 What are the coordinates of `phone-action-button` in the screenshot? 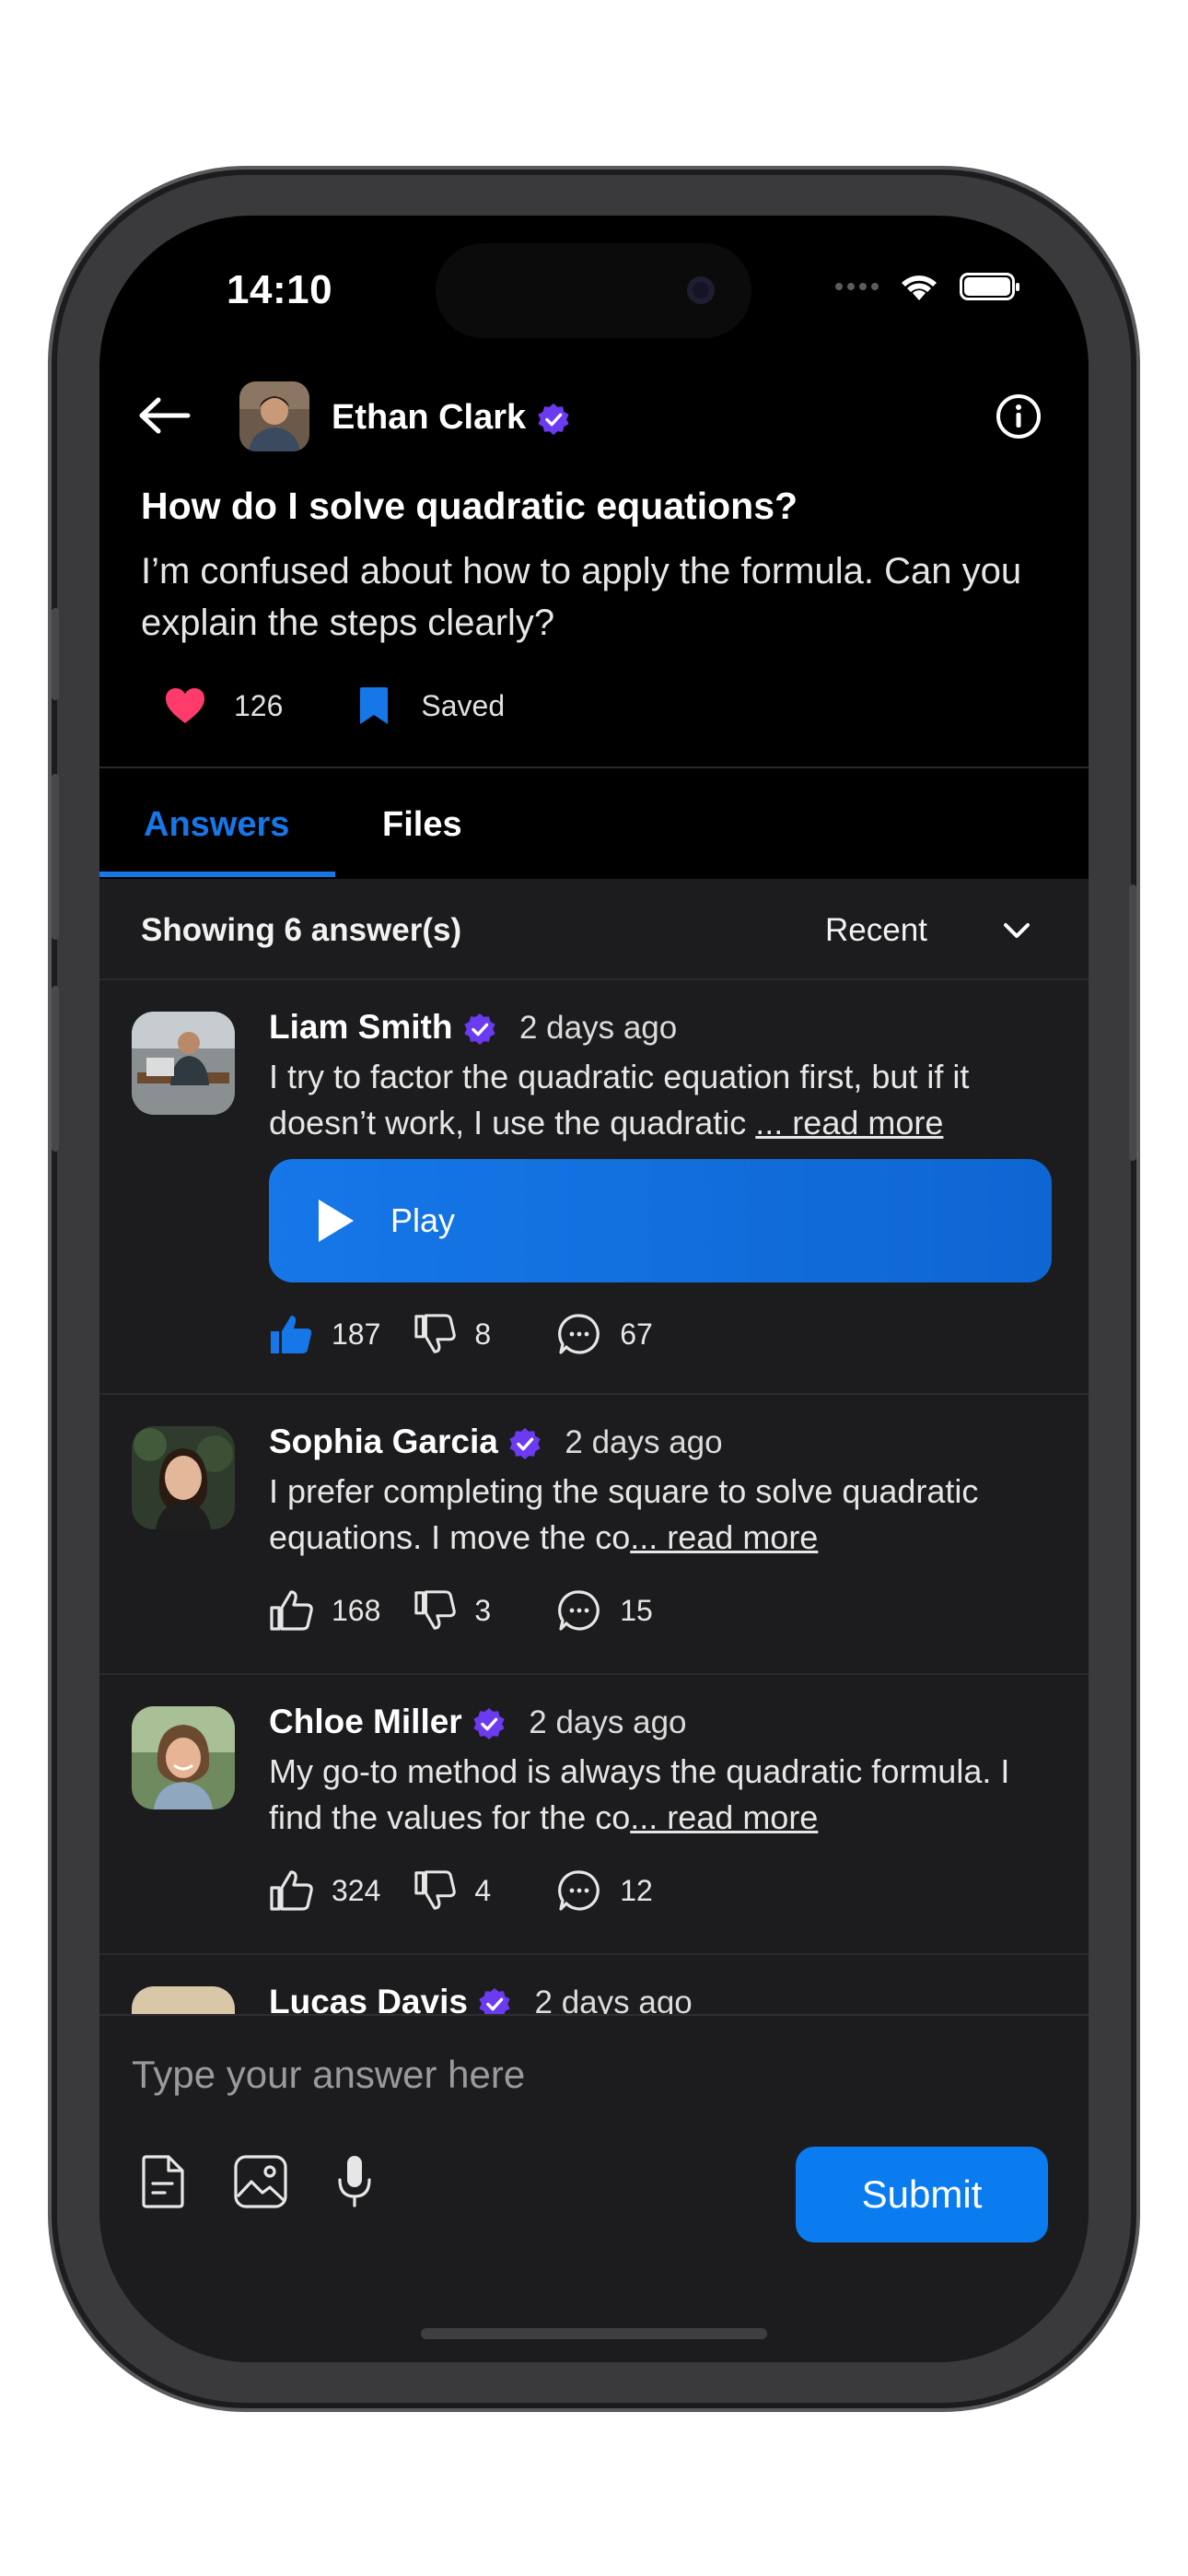 It's located at (55, 654).